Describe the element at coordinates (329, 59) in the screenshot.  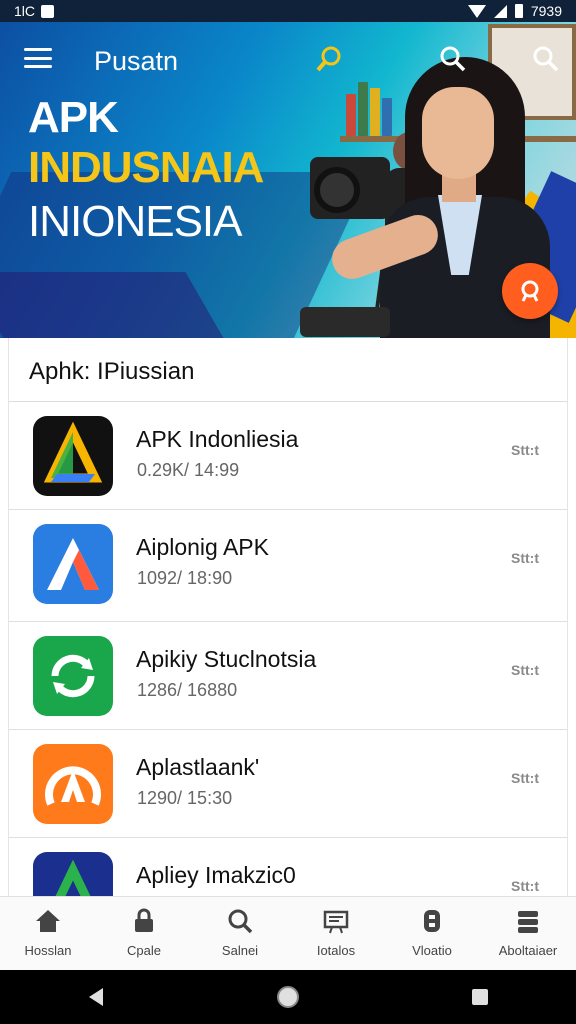
I see `camera-search-icon` at that location.